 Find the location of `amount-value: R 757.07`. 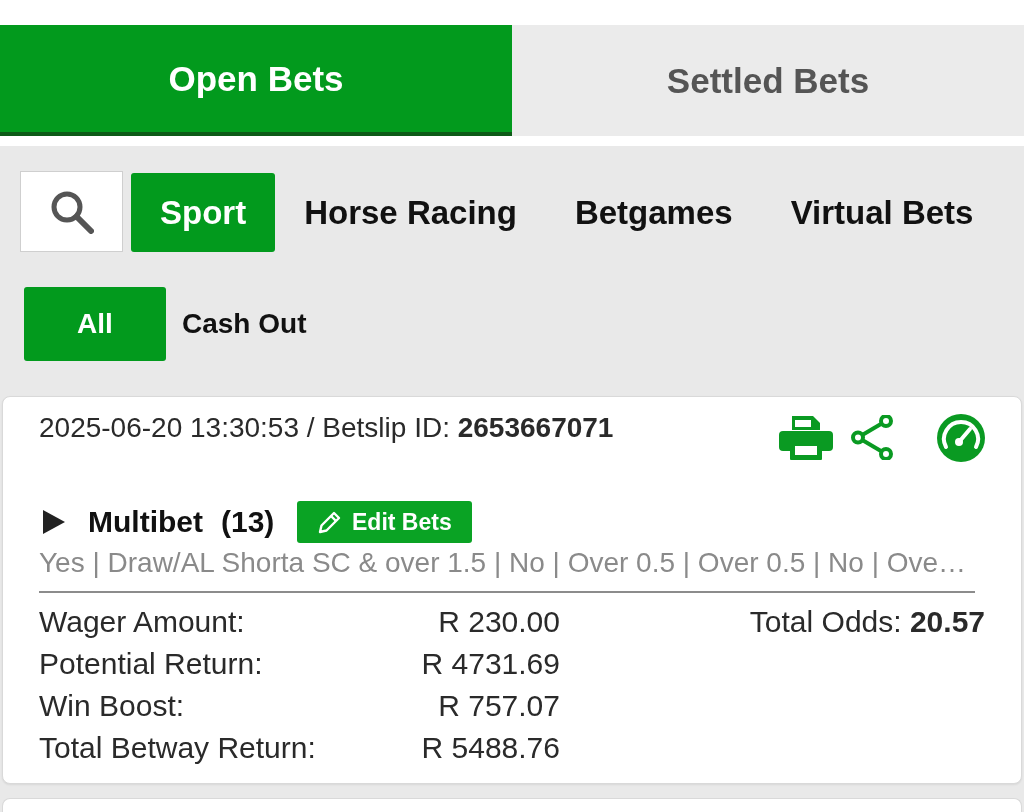

amount-value: R 757.07 is located at coordinates (499, 706).